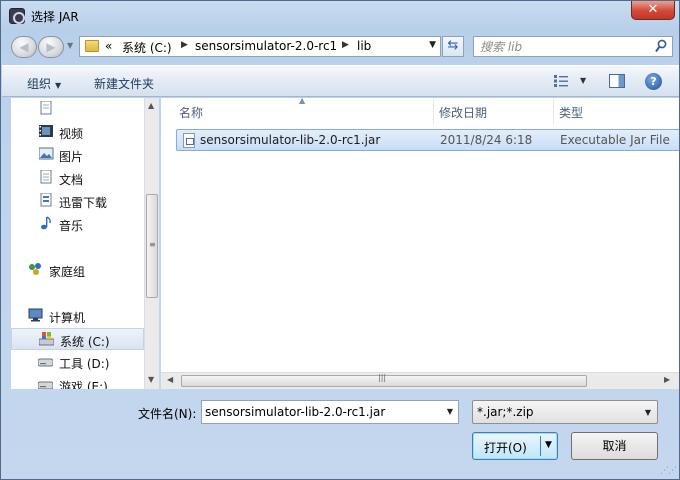 The width and height of the screenshot is (680, 480). What do you see at coordinates (151, 379) in the screenshot?
I see `scroll-down-icon: ▼` at bounding box center [151, 379].